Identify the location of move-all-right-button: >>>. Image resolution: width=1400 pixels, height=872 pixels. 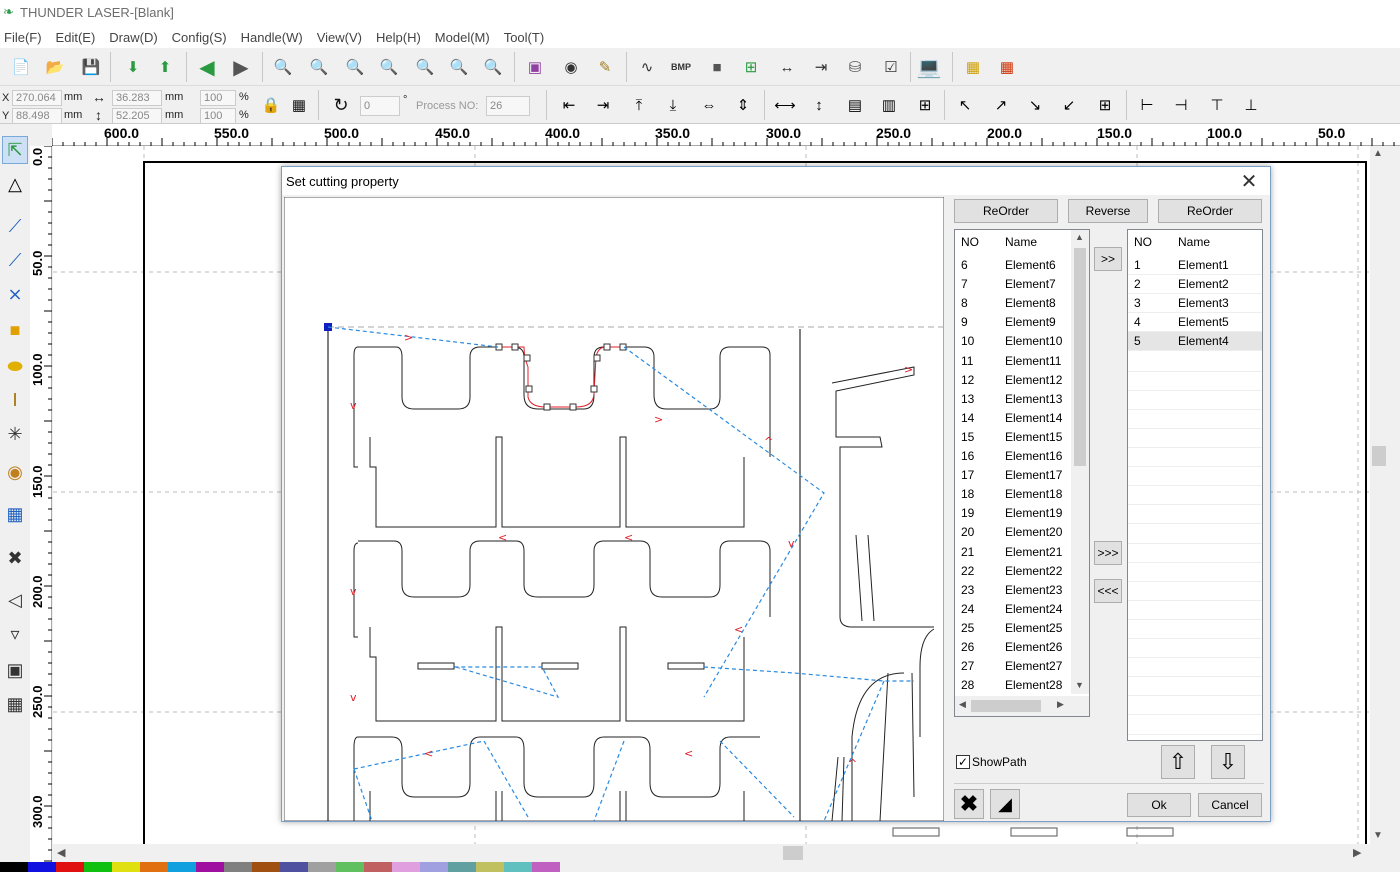
(1108, 553).